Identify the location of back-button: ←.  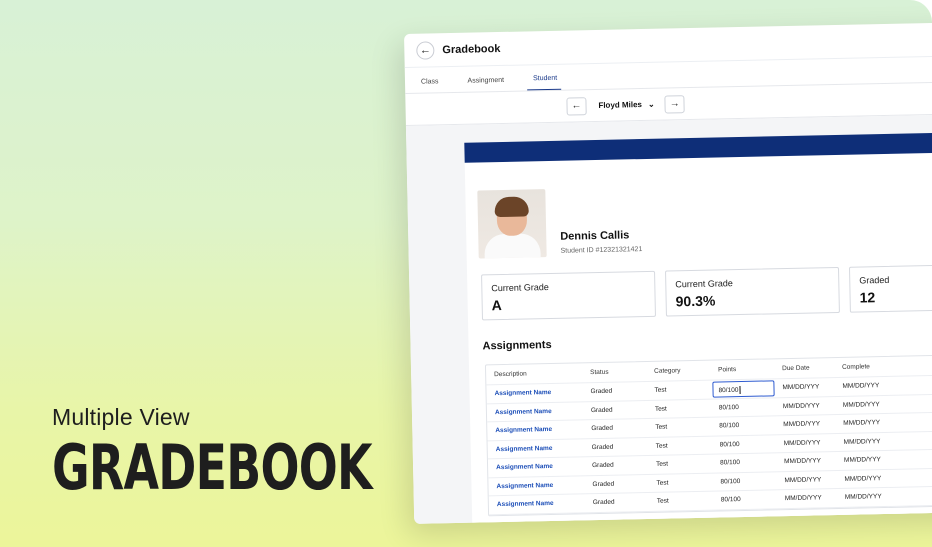
(425, 50).